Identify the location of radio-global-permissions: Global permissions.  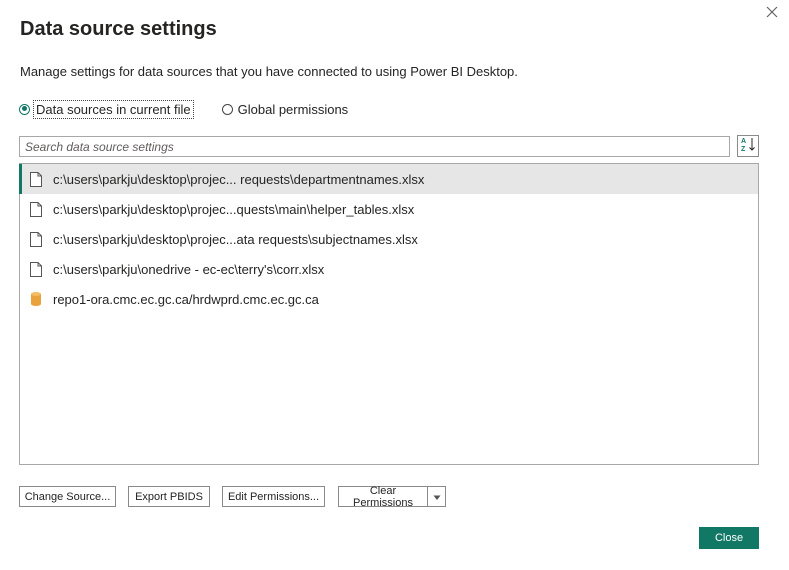
(285, 109).